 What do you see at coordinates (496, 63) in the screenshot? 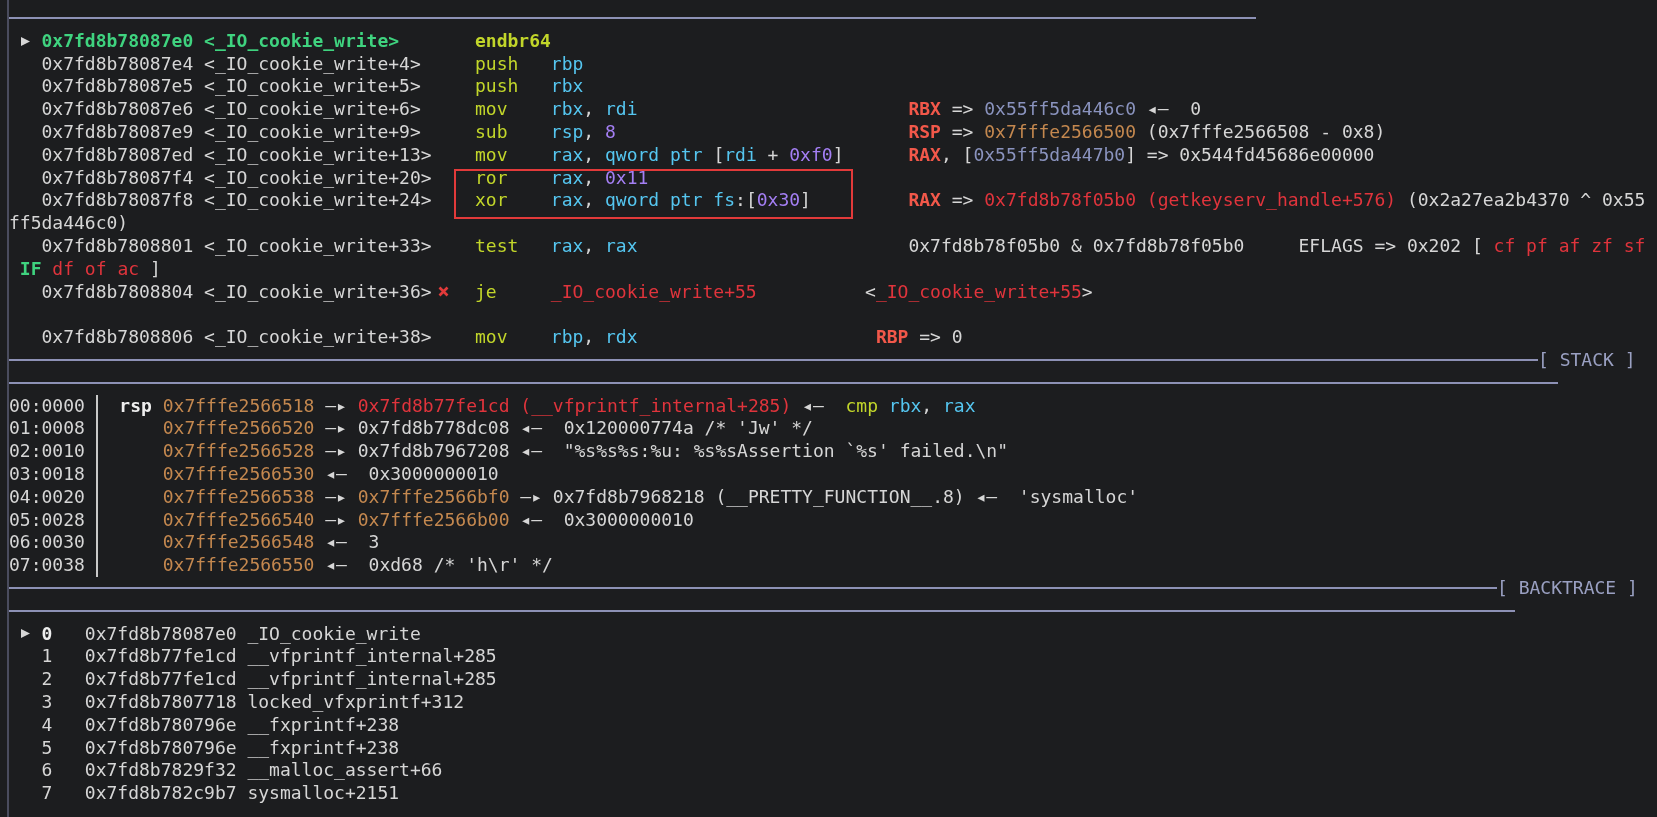
I see `mnemonic: push` at bounding box center [496, 63].